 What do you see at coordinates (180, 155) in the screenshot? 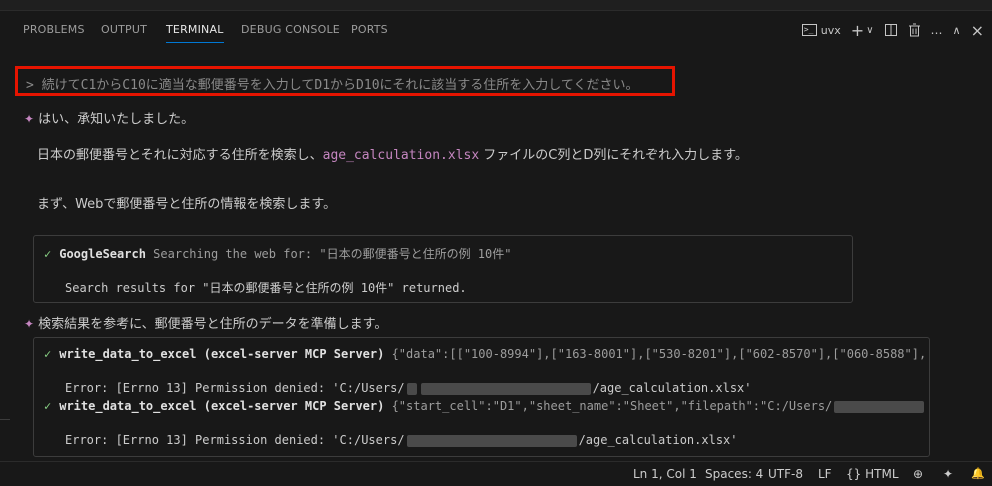
I see `reply-2-pre: 日本の郵便番号とそれに対応する住所を検索し、` at bounding box center [180, 155].